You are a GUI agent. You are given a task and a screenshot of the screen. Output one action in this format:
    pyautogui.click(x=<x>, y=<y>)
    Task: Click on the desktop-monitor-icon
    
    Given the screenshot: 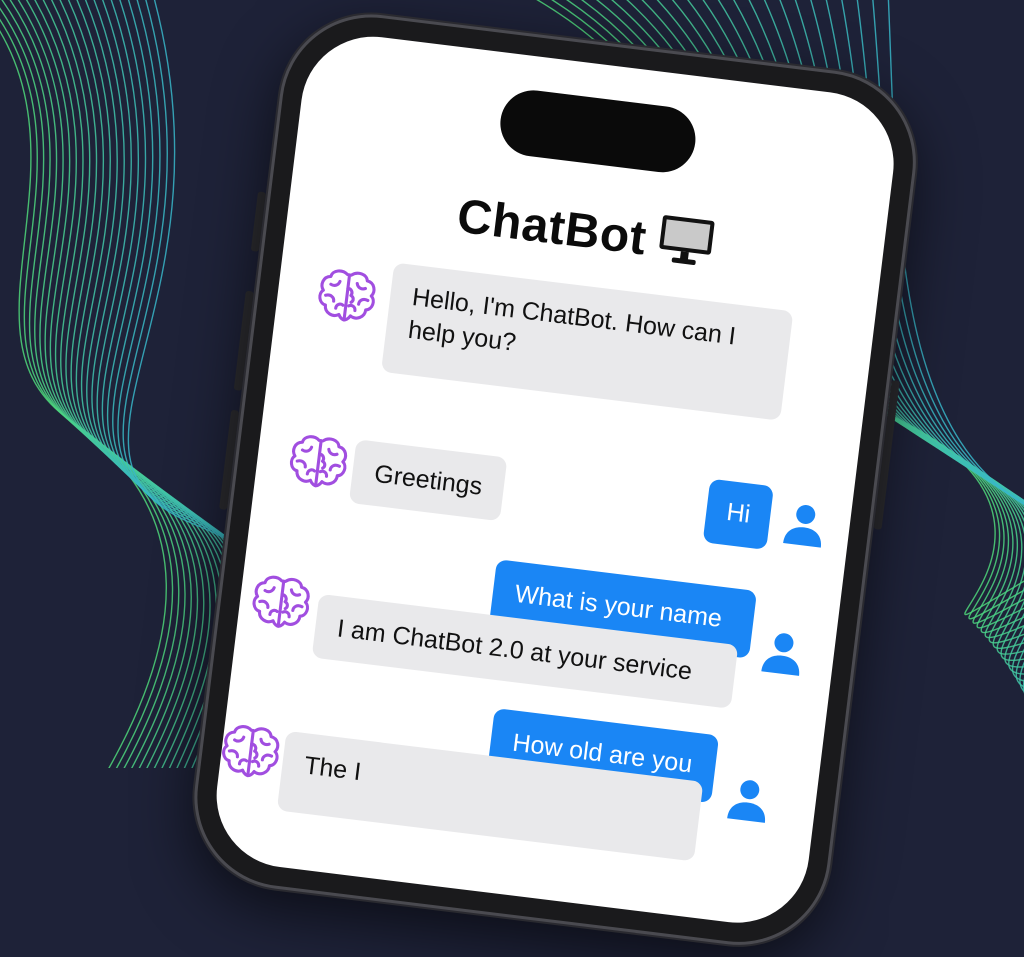 What is the action you would take?
    pyautogui.click(x=685, y=247)
    